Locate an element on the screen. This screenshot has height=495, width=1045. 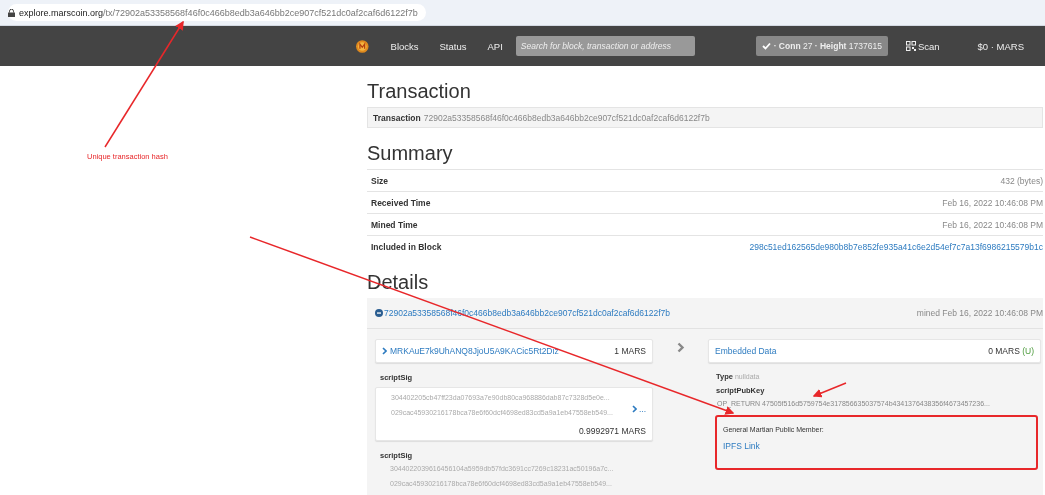
section-heading: Summary is located at coordinates (410, 153).